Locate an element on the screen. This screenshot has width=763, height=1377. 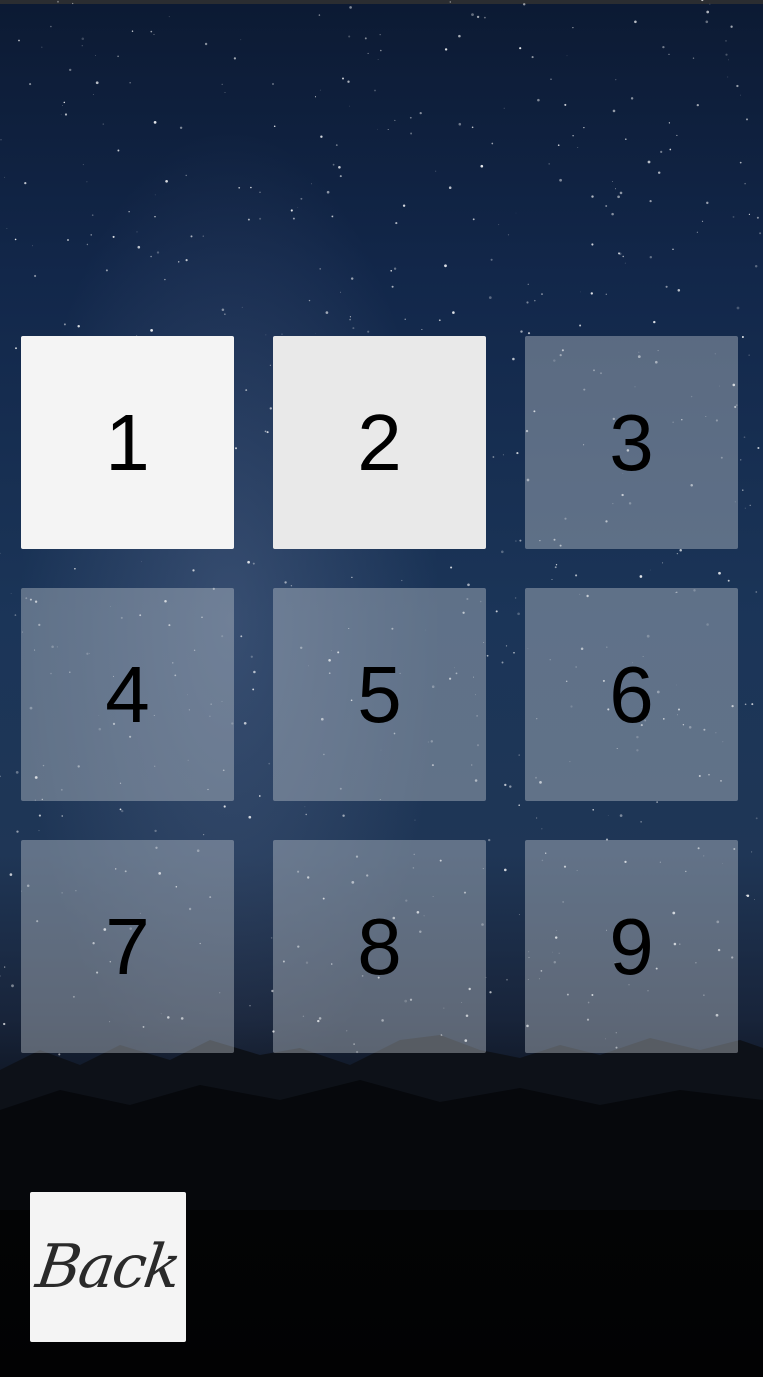
back-button: Back is located at coordinates (108, 1267).